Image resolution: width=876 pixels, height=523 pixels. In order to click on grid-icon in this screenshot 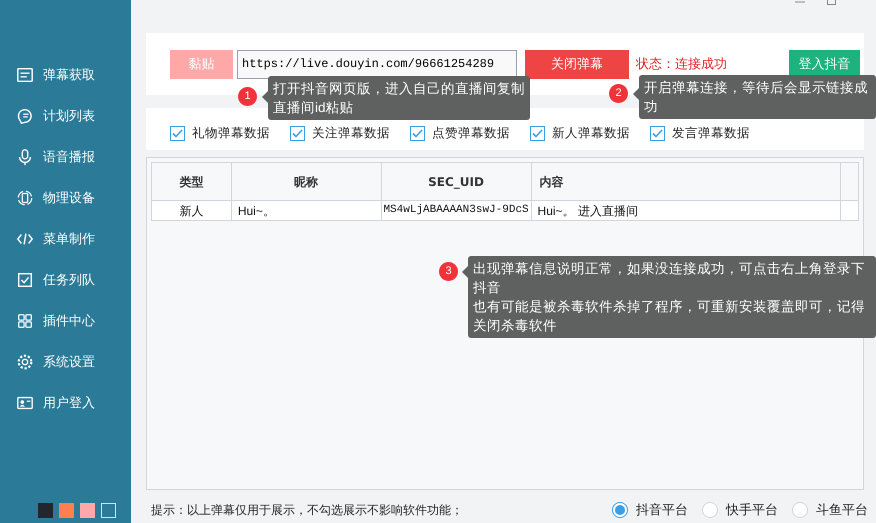, I will do `click(25, 321)`.